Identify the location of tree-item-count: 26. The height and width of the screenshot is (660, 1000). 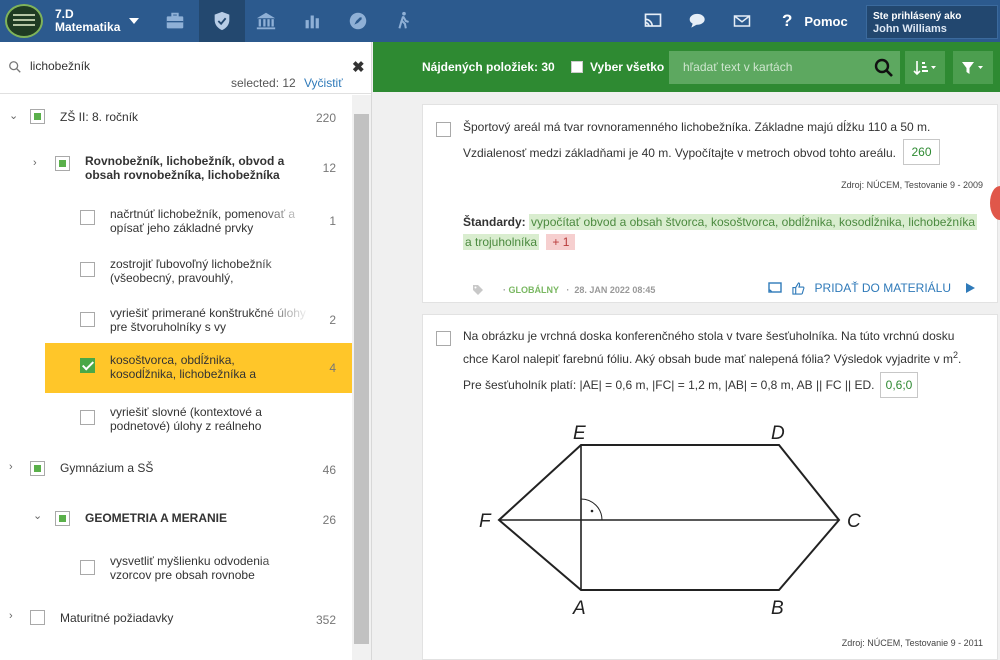
(329, 520).